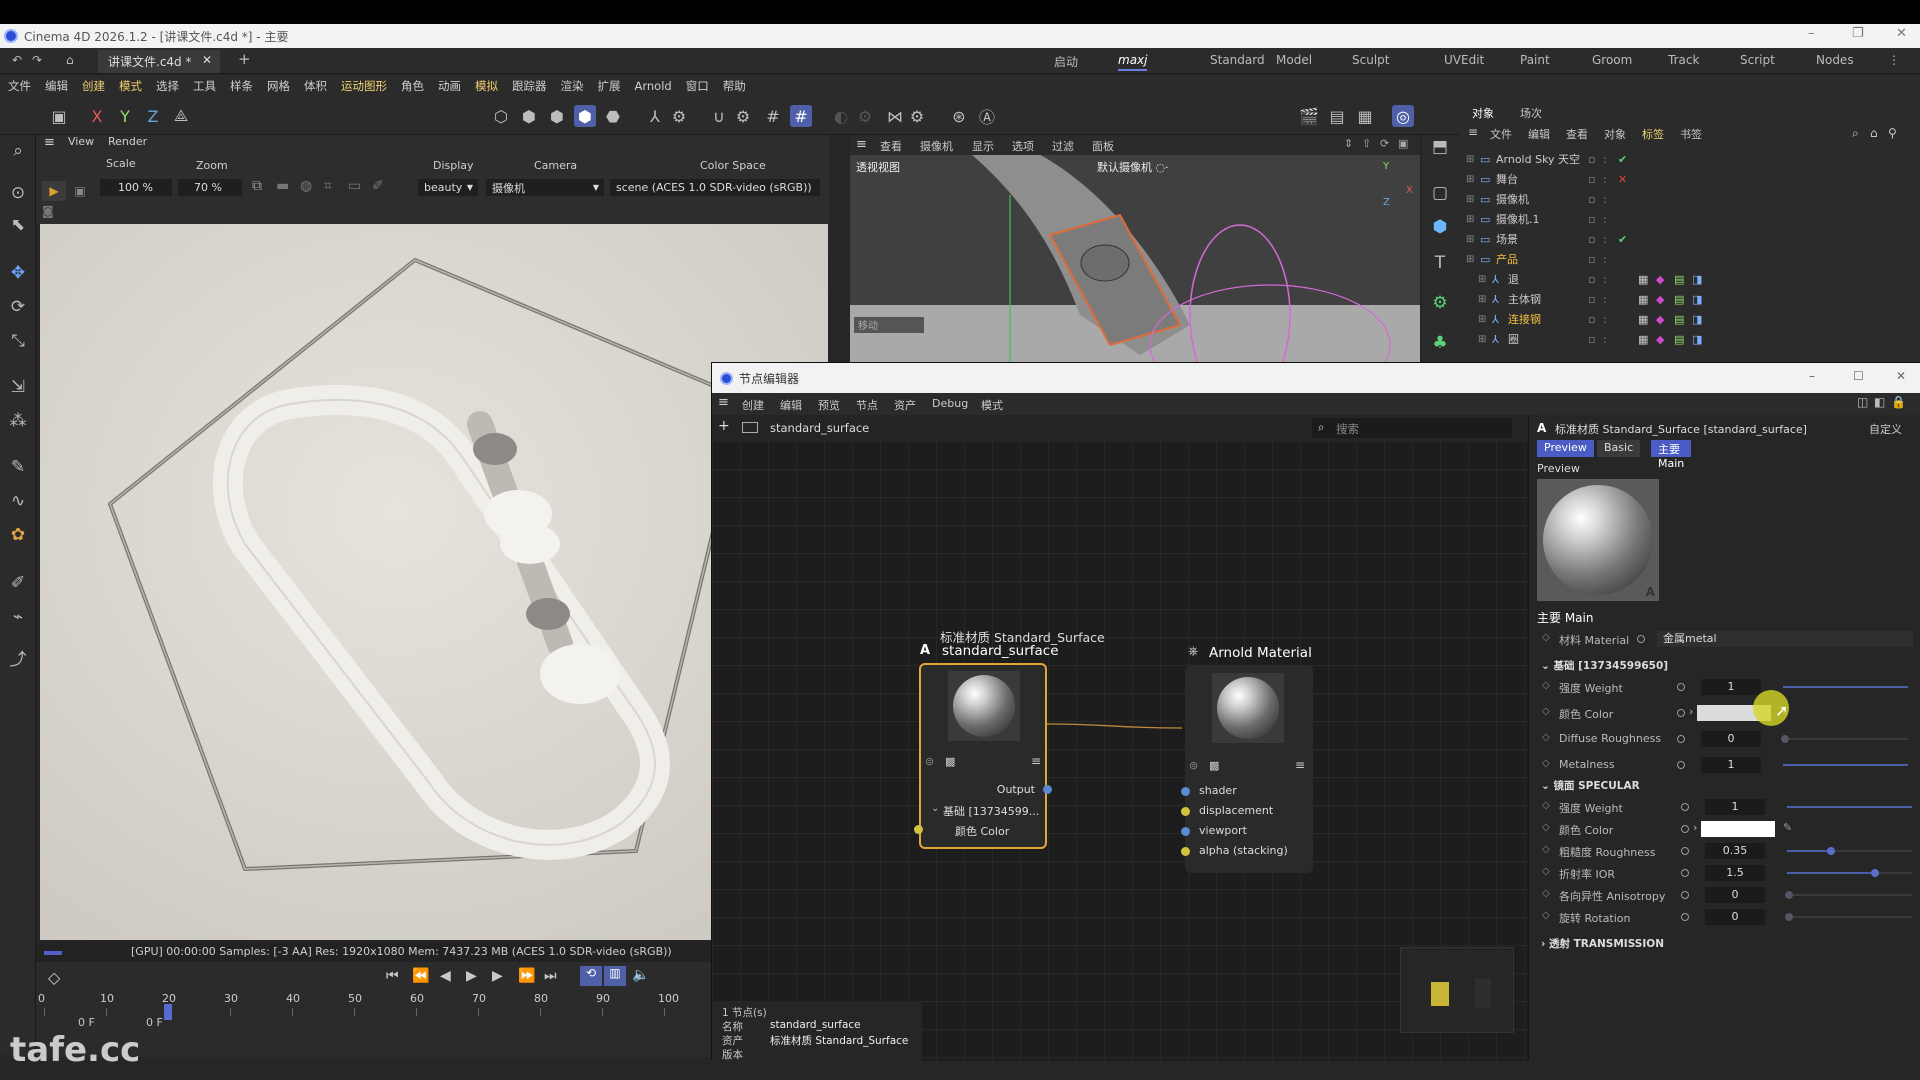 Image resolution: width=1920 pixels, height=1080 pixels. What do you see at coordinates (959, 116) in the screenshot?
I see `lock-icon: ⊛` at bounding box center [959, 116].